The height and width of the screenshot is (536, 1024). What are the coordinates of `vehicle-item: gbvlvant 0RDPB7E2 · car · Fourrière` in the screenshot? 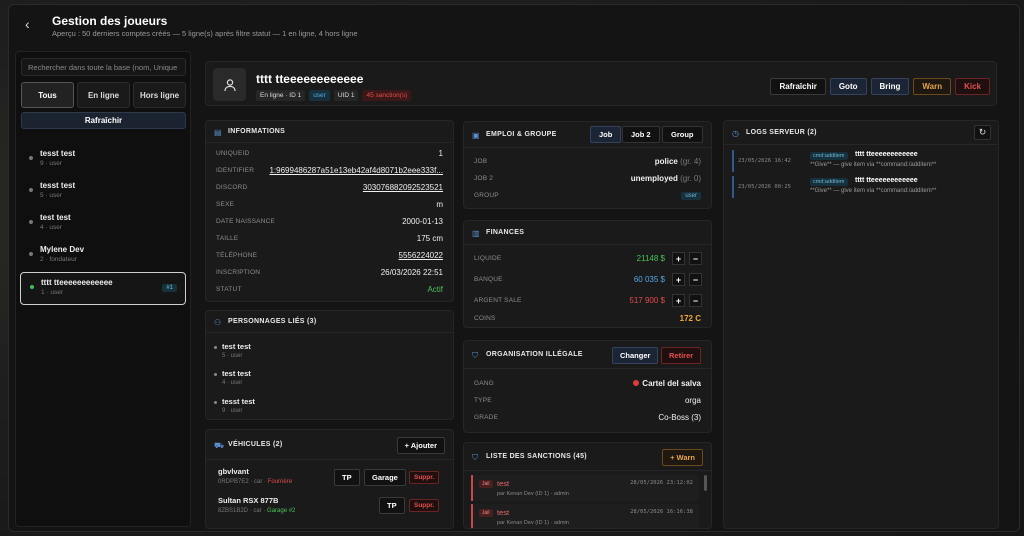 It's located at (255, 476).